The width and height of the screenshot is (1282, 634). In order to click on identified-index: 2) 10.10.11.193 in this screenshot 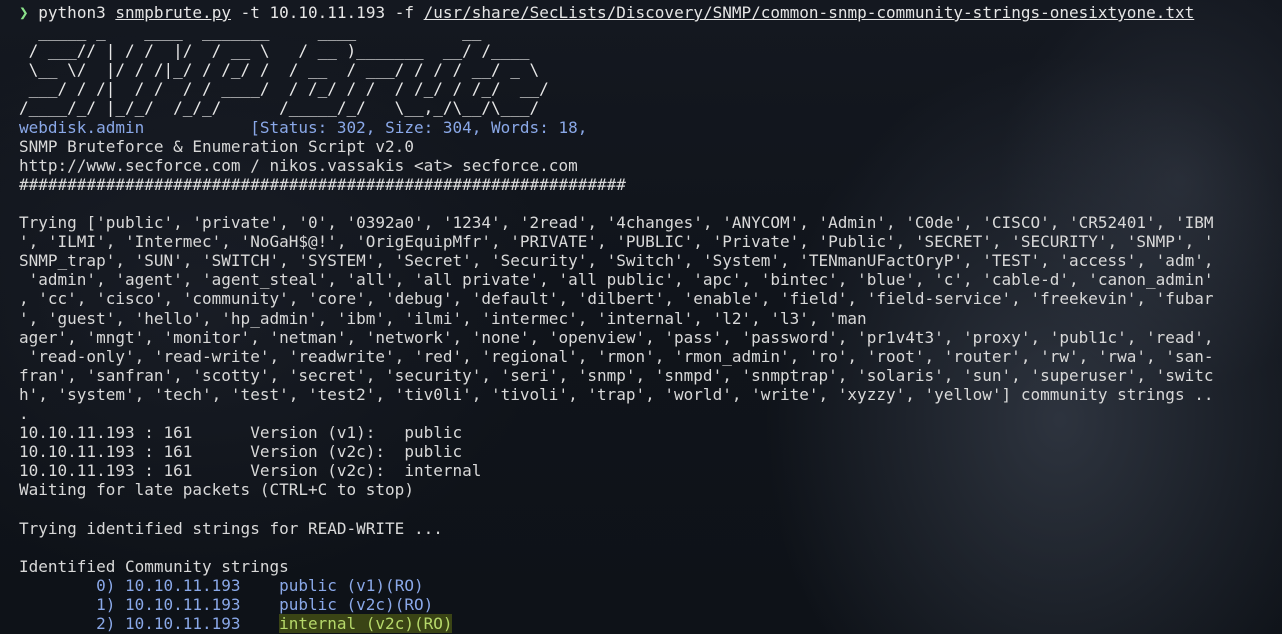, I will do `click(130, 623)`.